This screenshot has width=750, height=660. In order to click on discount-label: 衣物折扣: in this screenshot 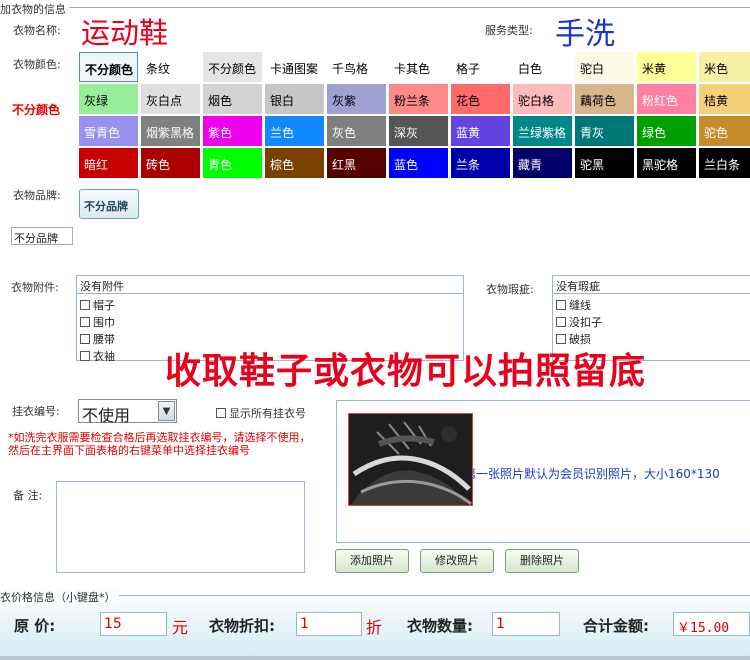, I will do `click(242, 626)`.